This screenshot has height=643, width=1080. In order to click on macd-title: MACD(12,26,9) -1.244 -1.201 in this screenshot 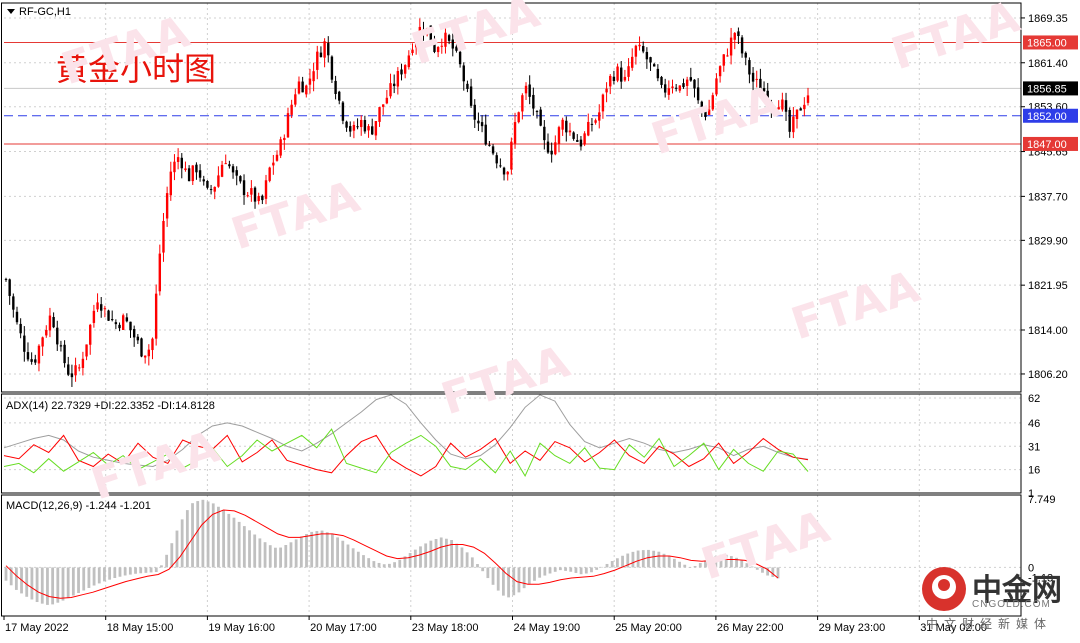, I will do `click(78, 506)`.